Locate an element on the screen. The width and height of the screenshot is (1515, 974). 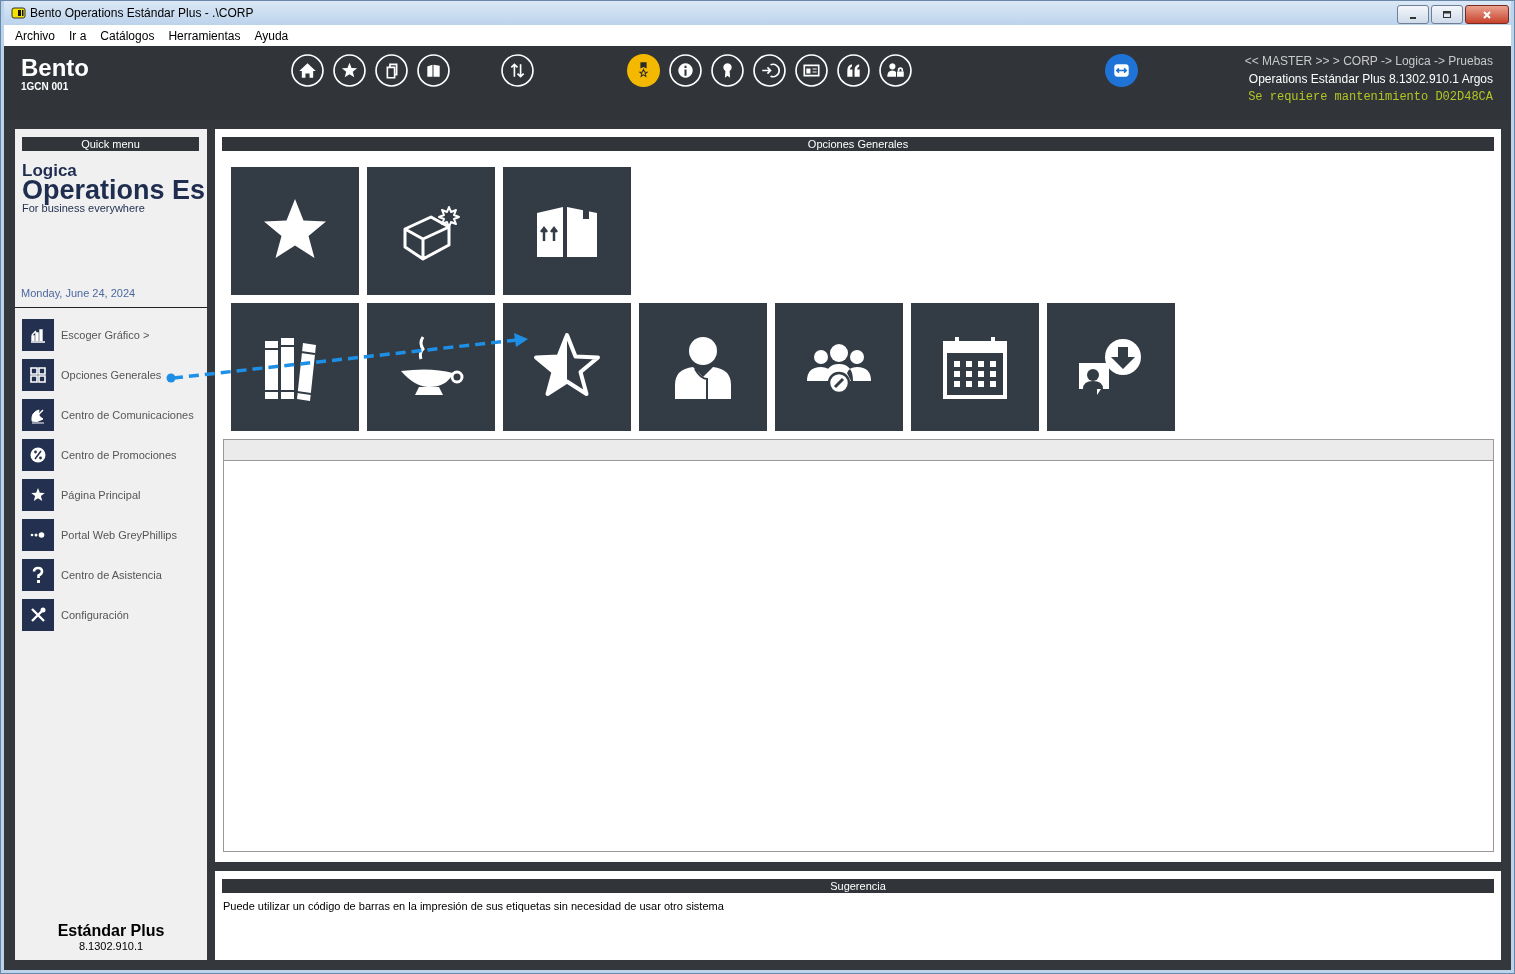
logo-company: Logica is located at coordinates (49, 170).